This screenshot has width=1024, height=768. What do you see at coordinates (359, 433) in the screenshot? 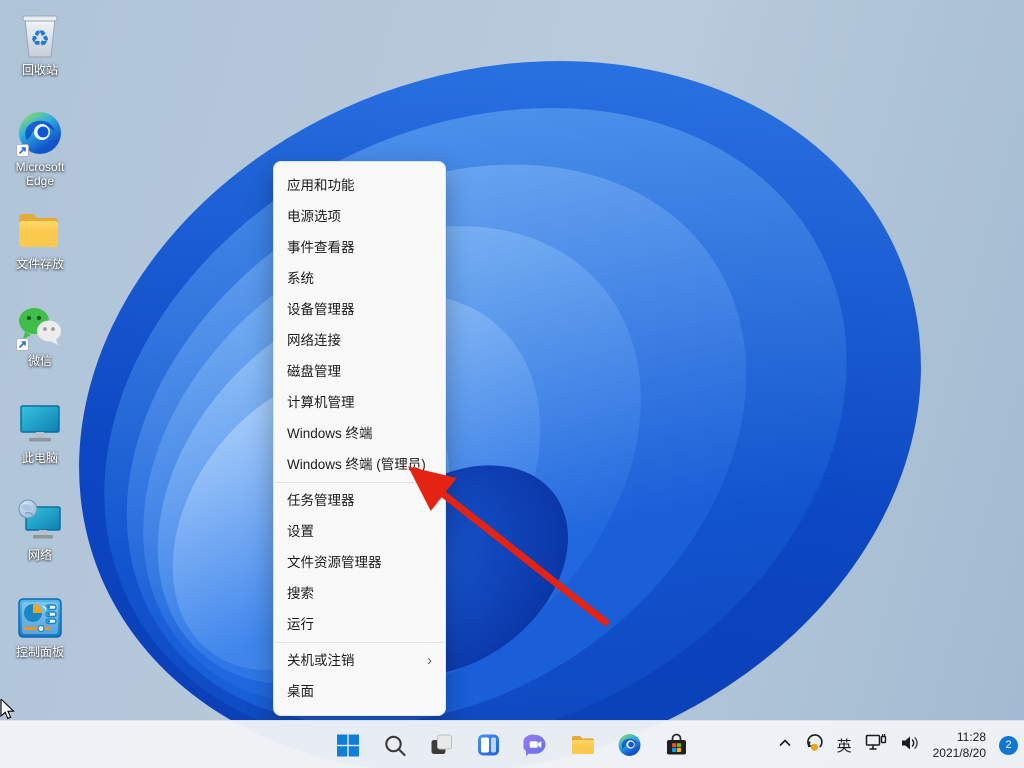
I see `menu-item-windows-terminal: Windows 终端` at bounding box center [359, 433].